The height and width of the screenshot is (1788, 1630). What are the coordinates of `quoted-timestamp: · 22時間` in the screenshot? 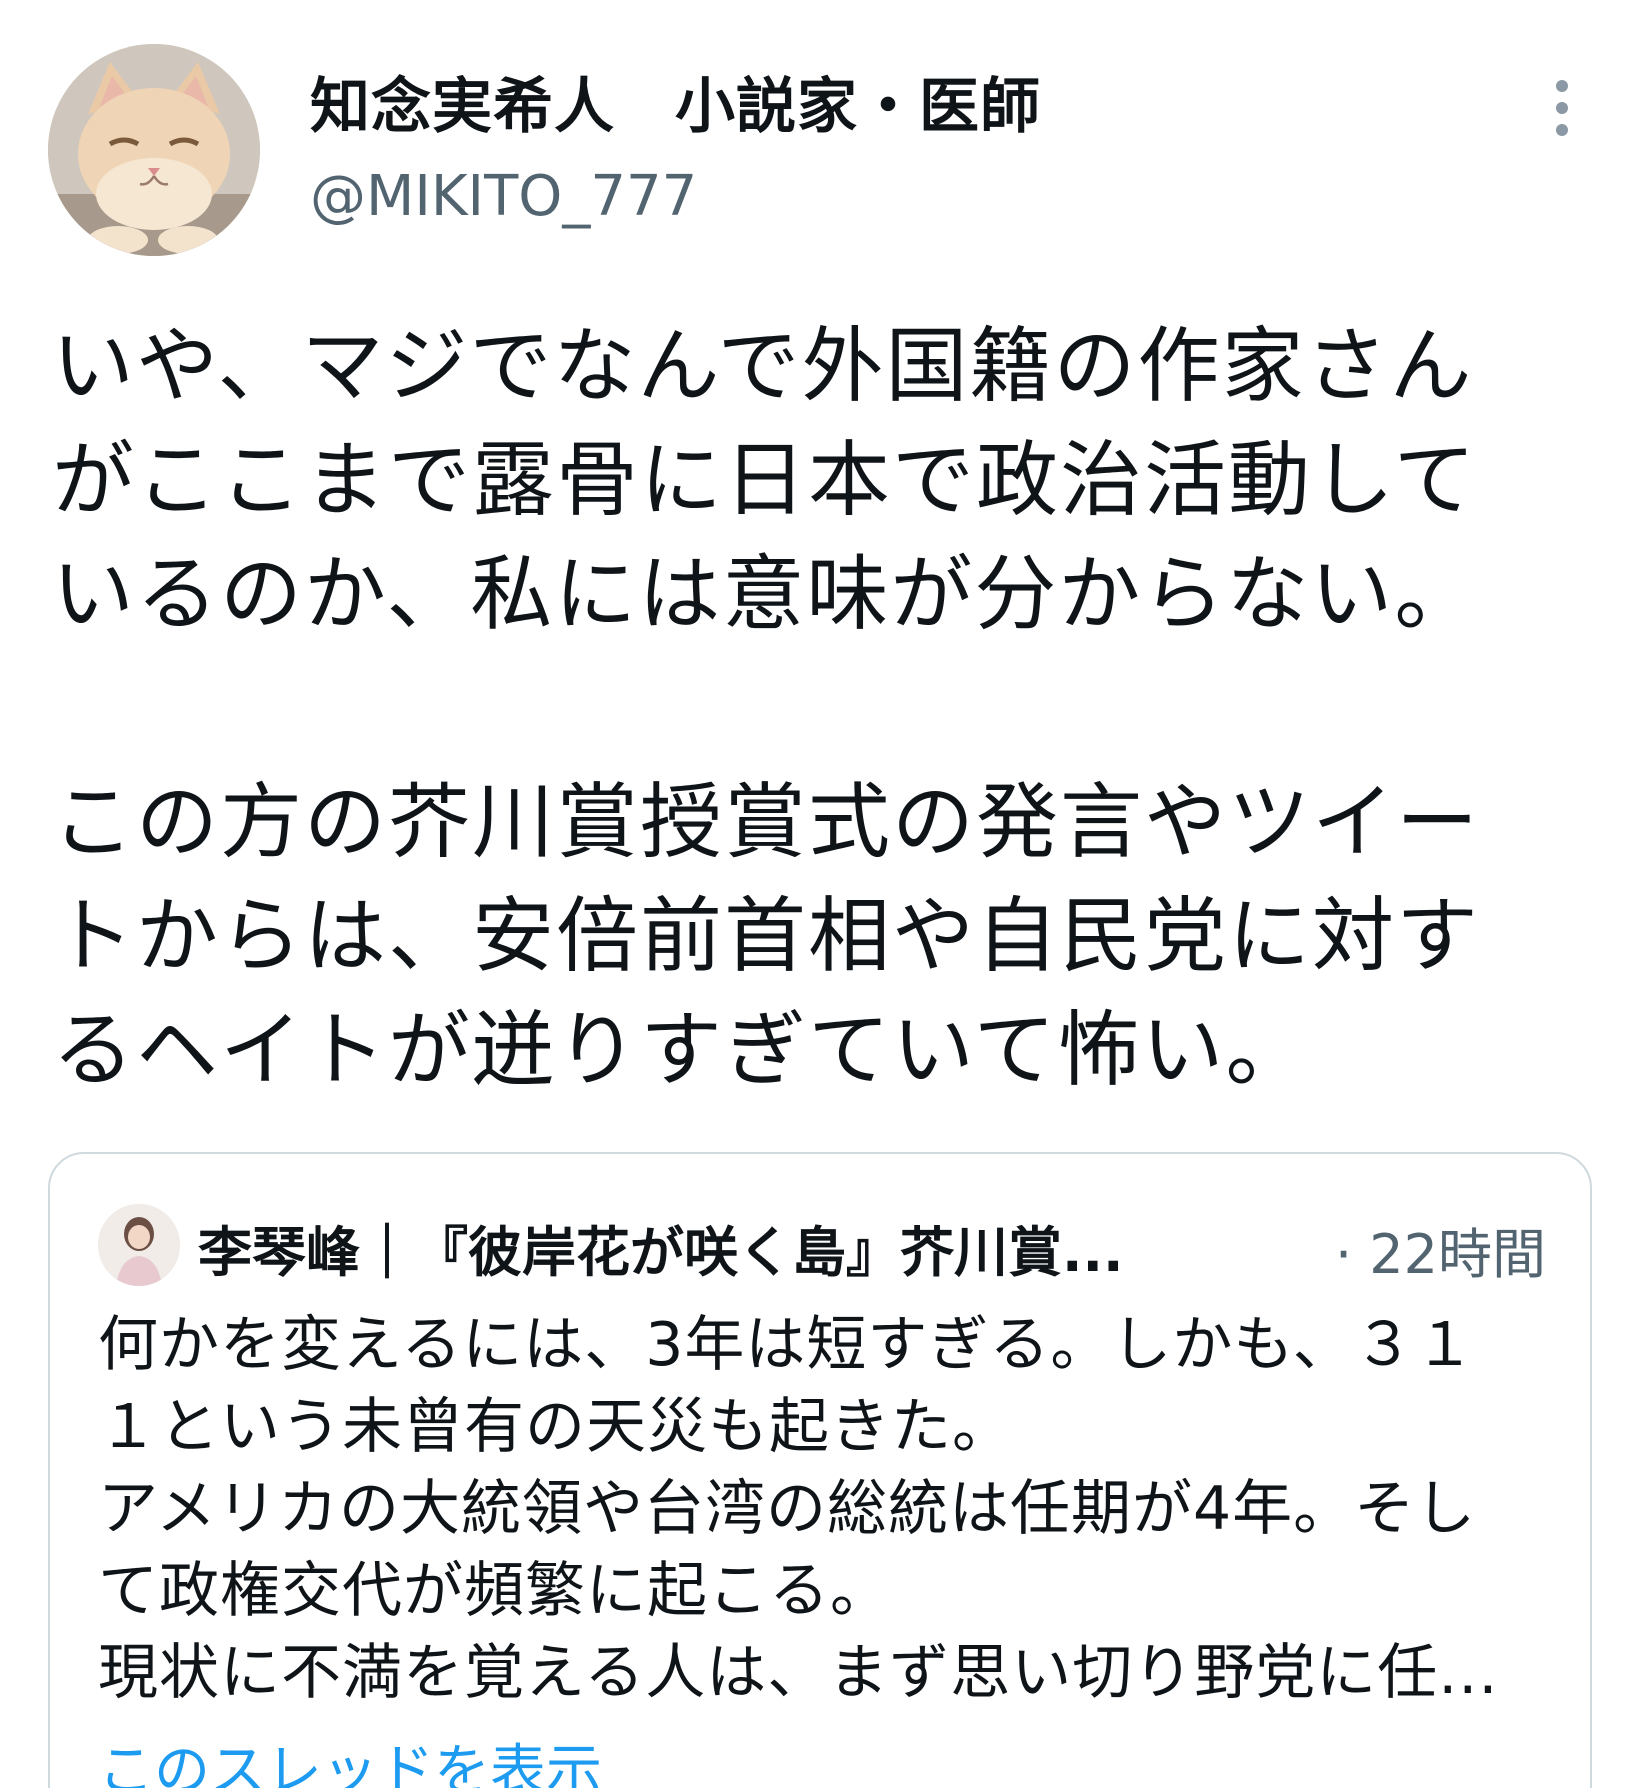 It's located at (1440, 1254).